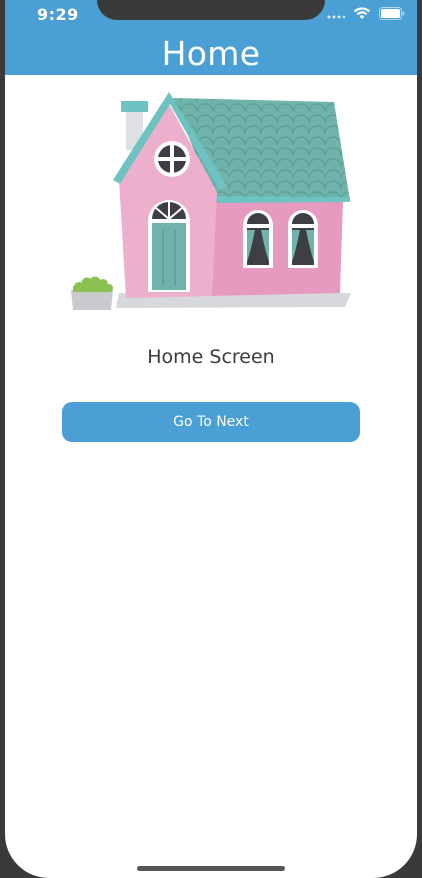 The image size is (422, 878). I want to click on navigation-header: 9:29 Home, so click(211, 37).